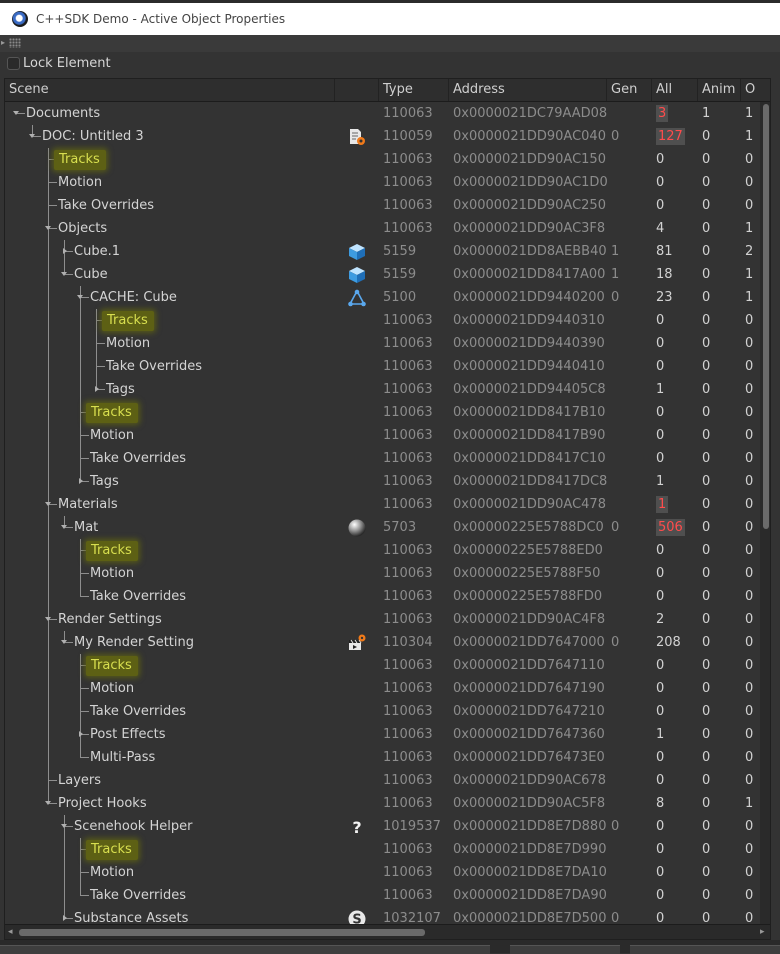 This screenshot has width=780, height=954. I want to click on tree-row: Tracks 110063 0x0000021DD8417B10 0 0 0, so click(382, 412).